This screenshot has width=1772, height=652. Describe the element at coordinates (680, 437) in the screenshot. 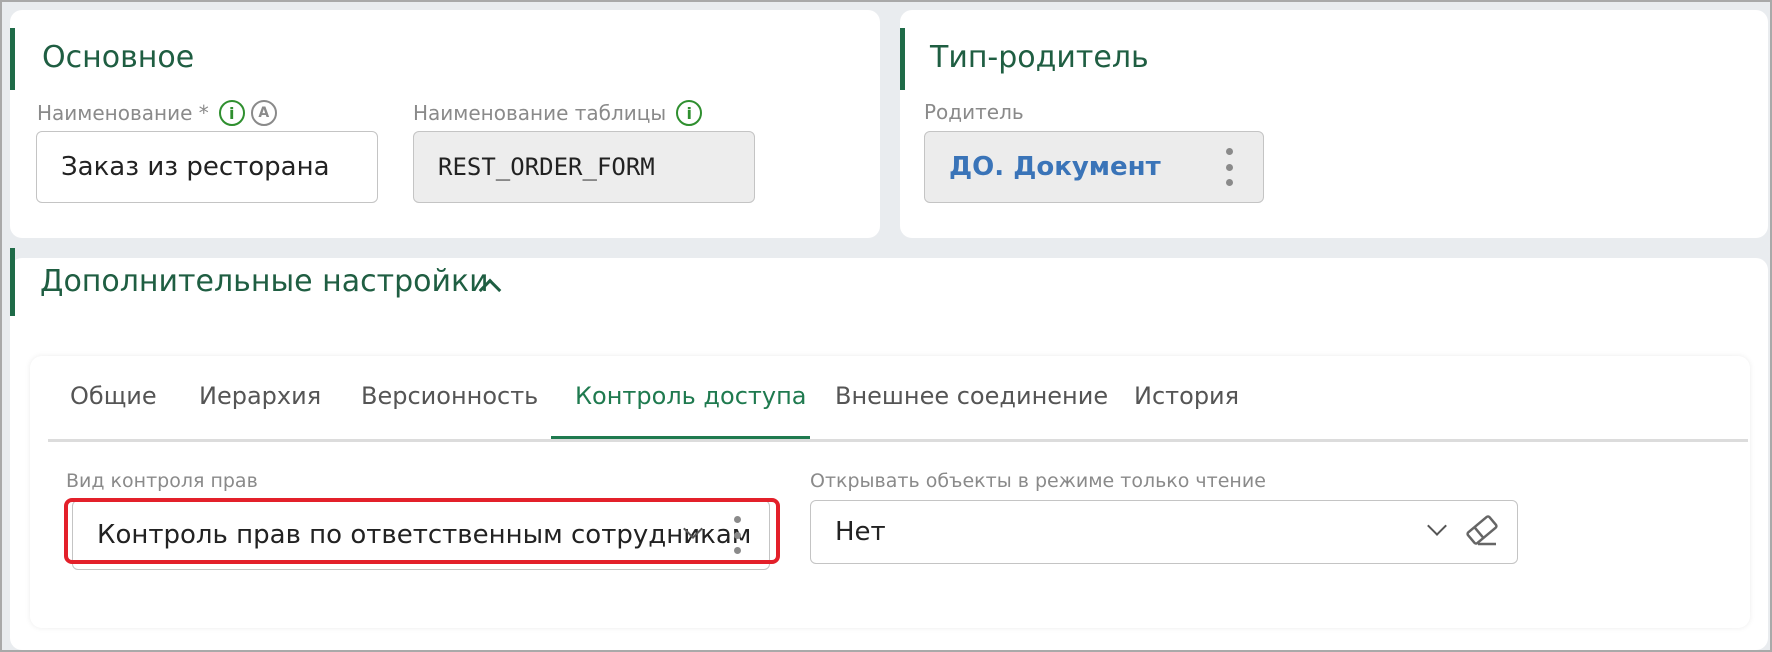

I see `active-tab-indicator` at that location.